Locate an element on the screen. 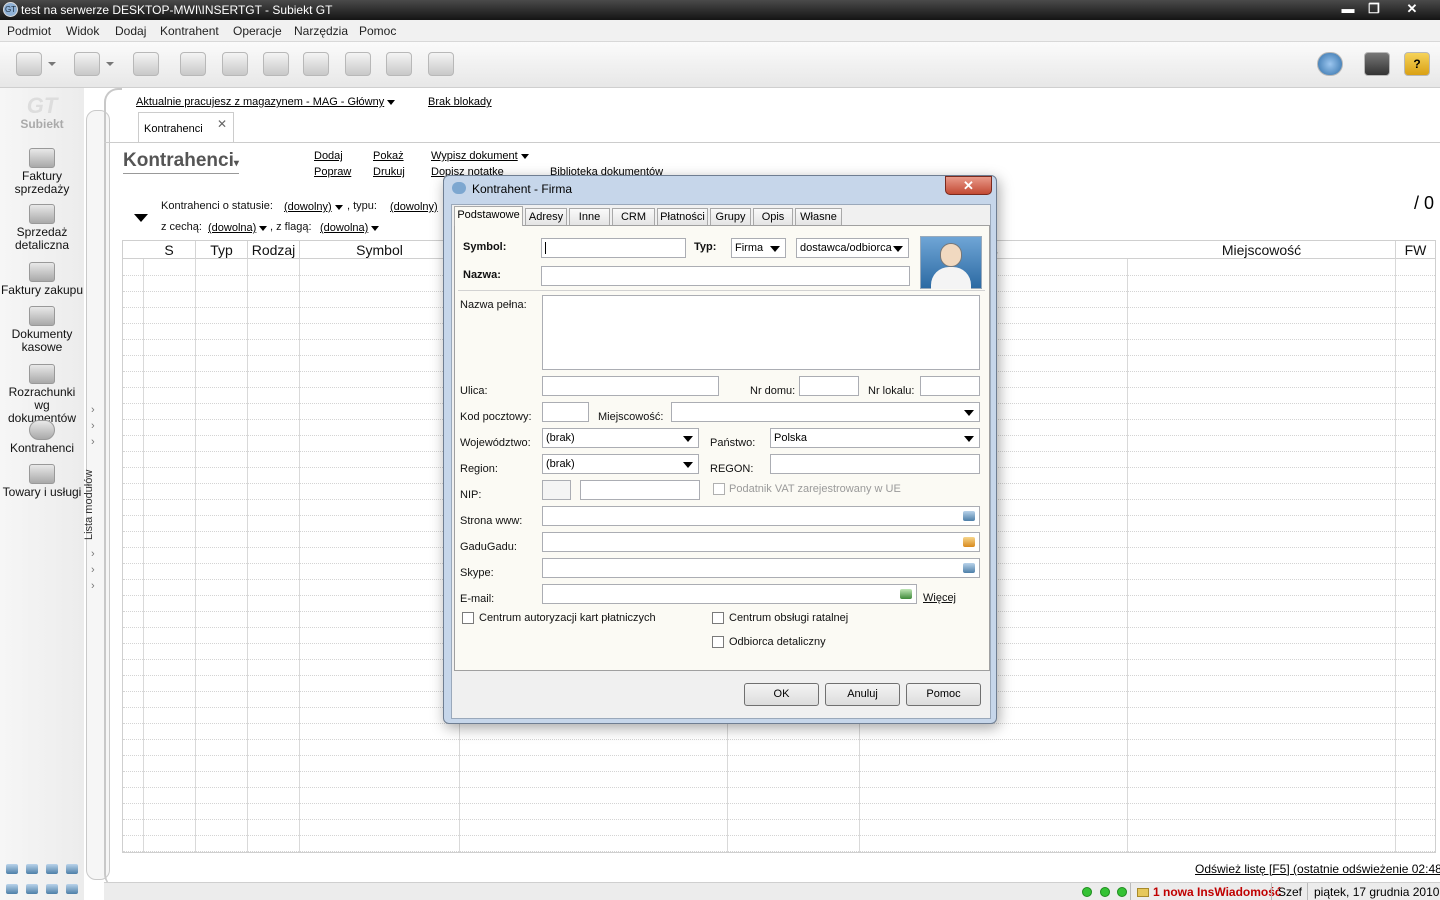 Image resolution: width=1440 pixels, height=900 pixels. flat-number-input is located at coordinates (950, 386).